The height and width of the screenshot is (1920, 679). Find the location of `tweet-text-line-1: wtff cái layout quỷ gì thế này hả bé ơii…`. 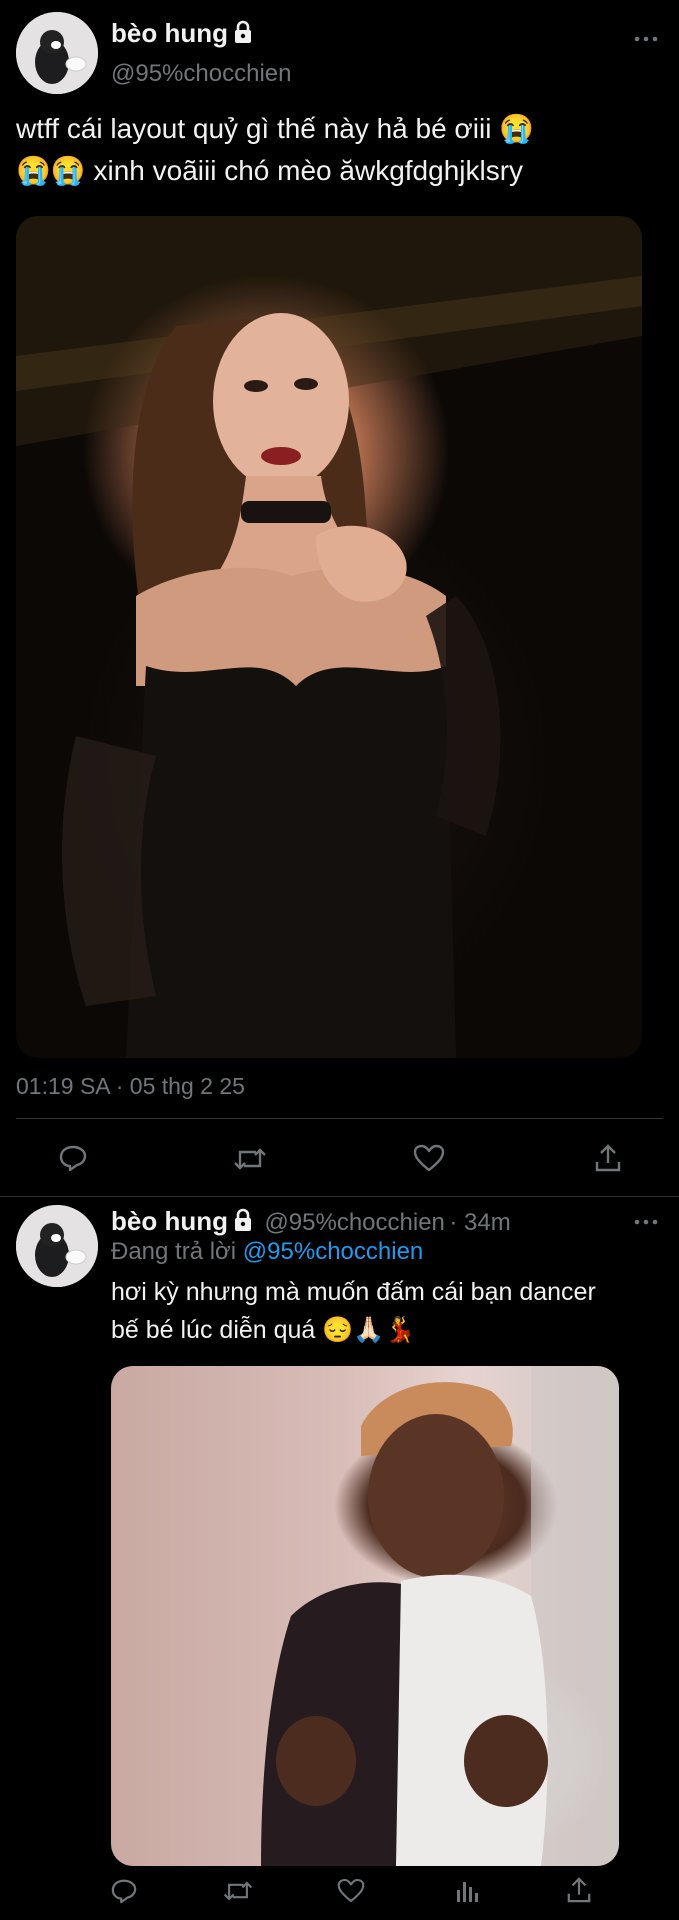

tweet-text-line-1: wtff cái layout quỷ gì thế này hả bé ơii… is located at coordinates (275, 128).